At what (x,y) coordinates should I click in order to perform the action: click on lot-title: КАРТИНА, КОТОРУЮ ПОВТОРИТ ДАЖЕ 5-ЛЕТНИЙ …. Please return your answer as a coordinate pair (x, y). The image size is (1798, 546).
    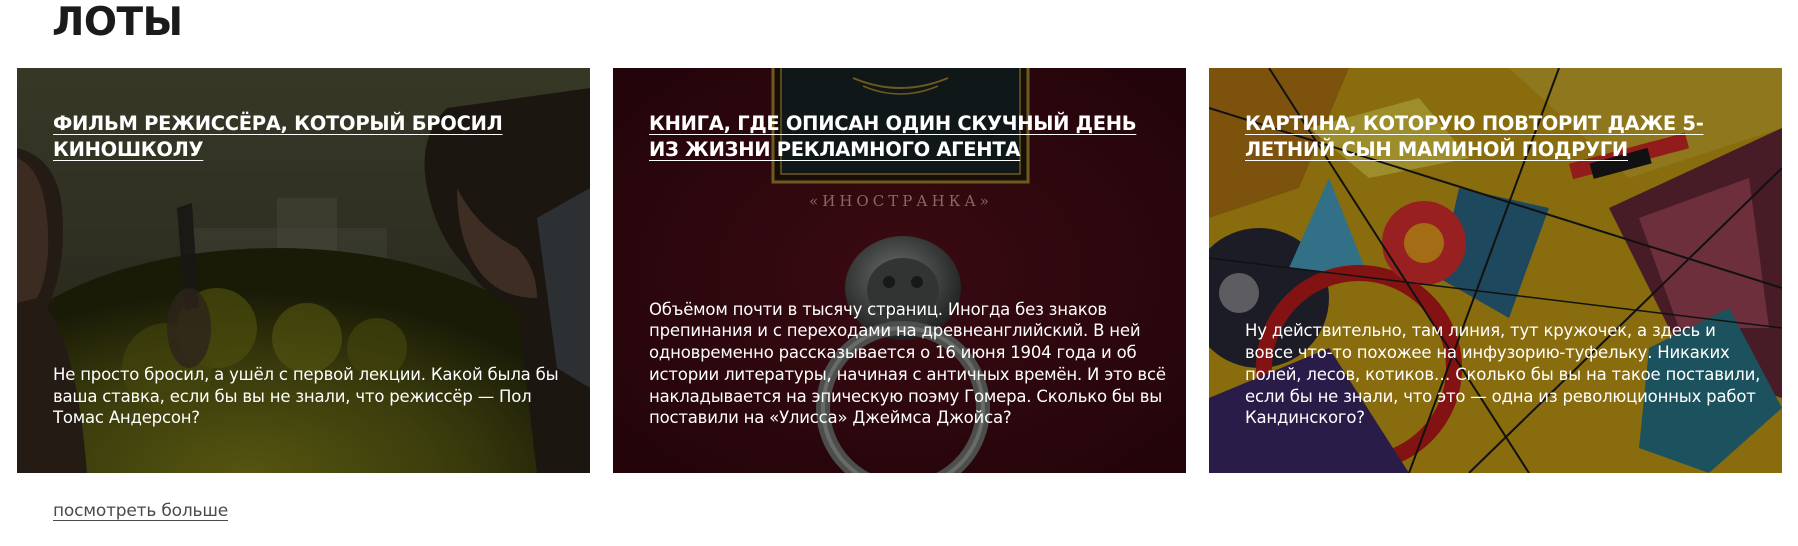
    Looking at the image, I should click on (1505, 137).